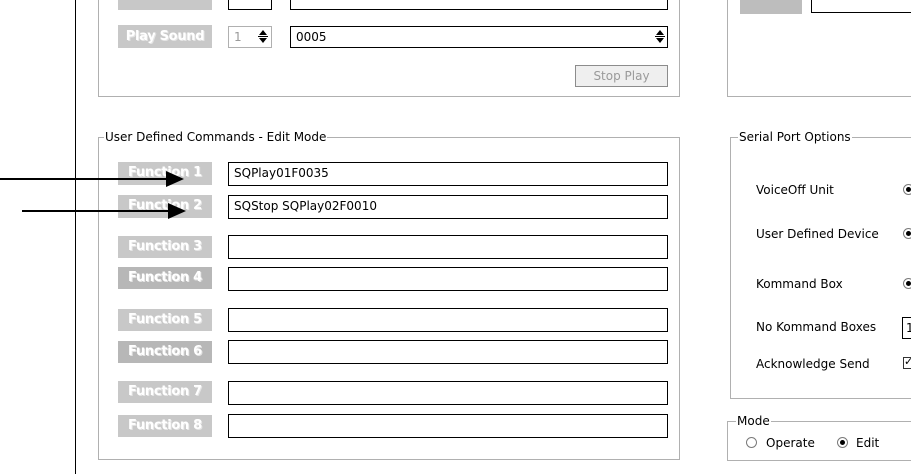  I want to click on function-8-field, so click(448, 426).